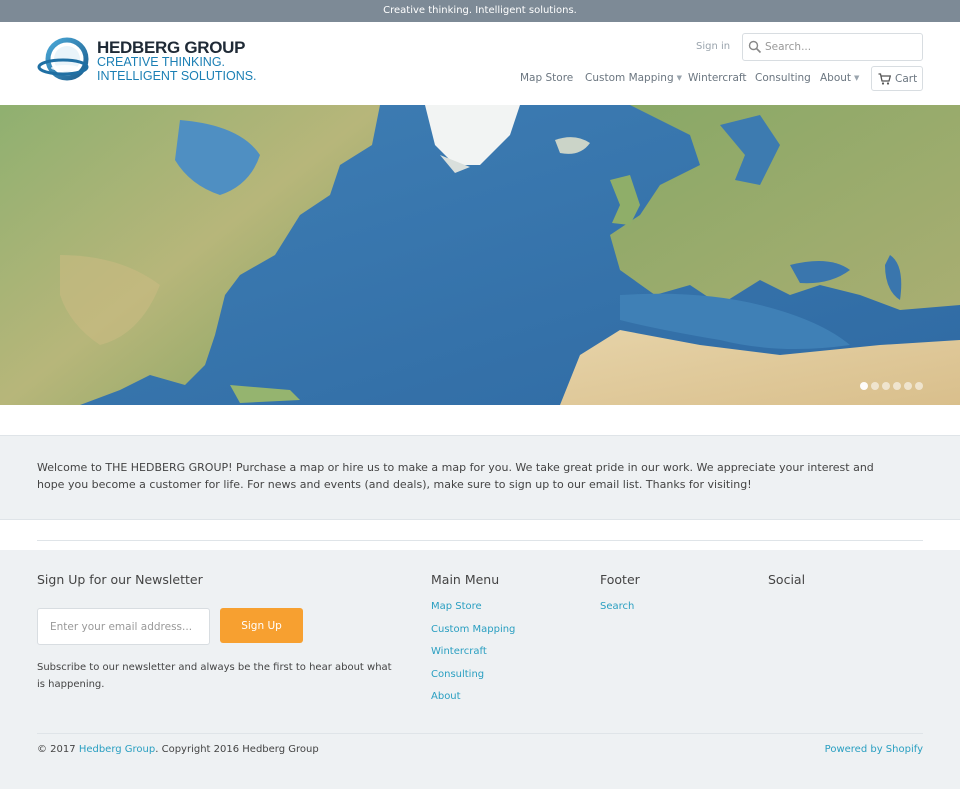 The width and height of the screenshot is (960, 789). Describe the element at coordinates (58, 749) in the screenshot. I see `copyright-prefix: © 2017` at that location.